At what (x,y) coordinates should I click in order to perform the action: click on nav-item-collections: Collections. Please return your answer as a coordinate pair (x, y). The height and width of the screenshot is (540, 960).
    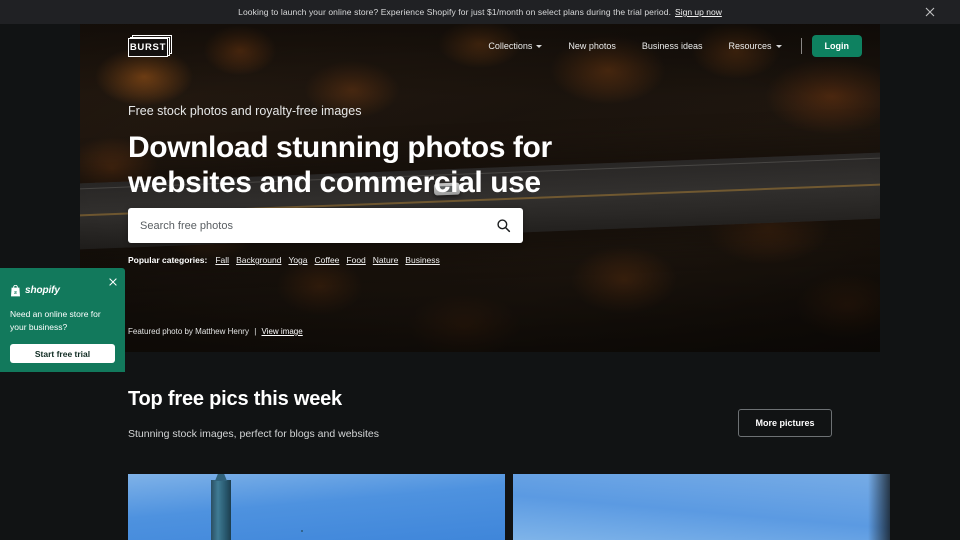
    Looking at the image, I should click on (515, 46).